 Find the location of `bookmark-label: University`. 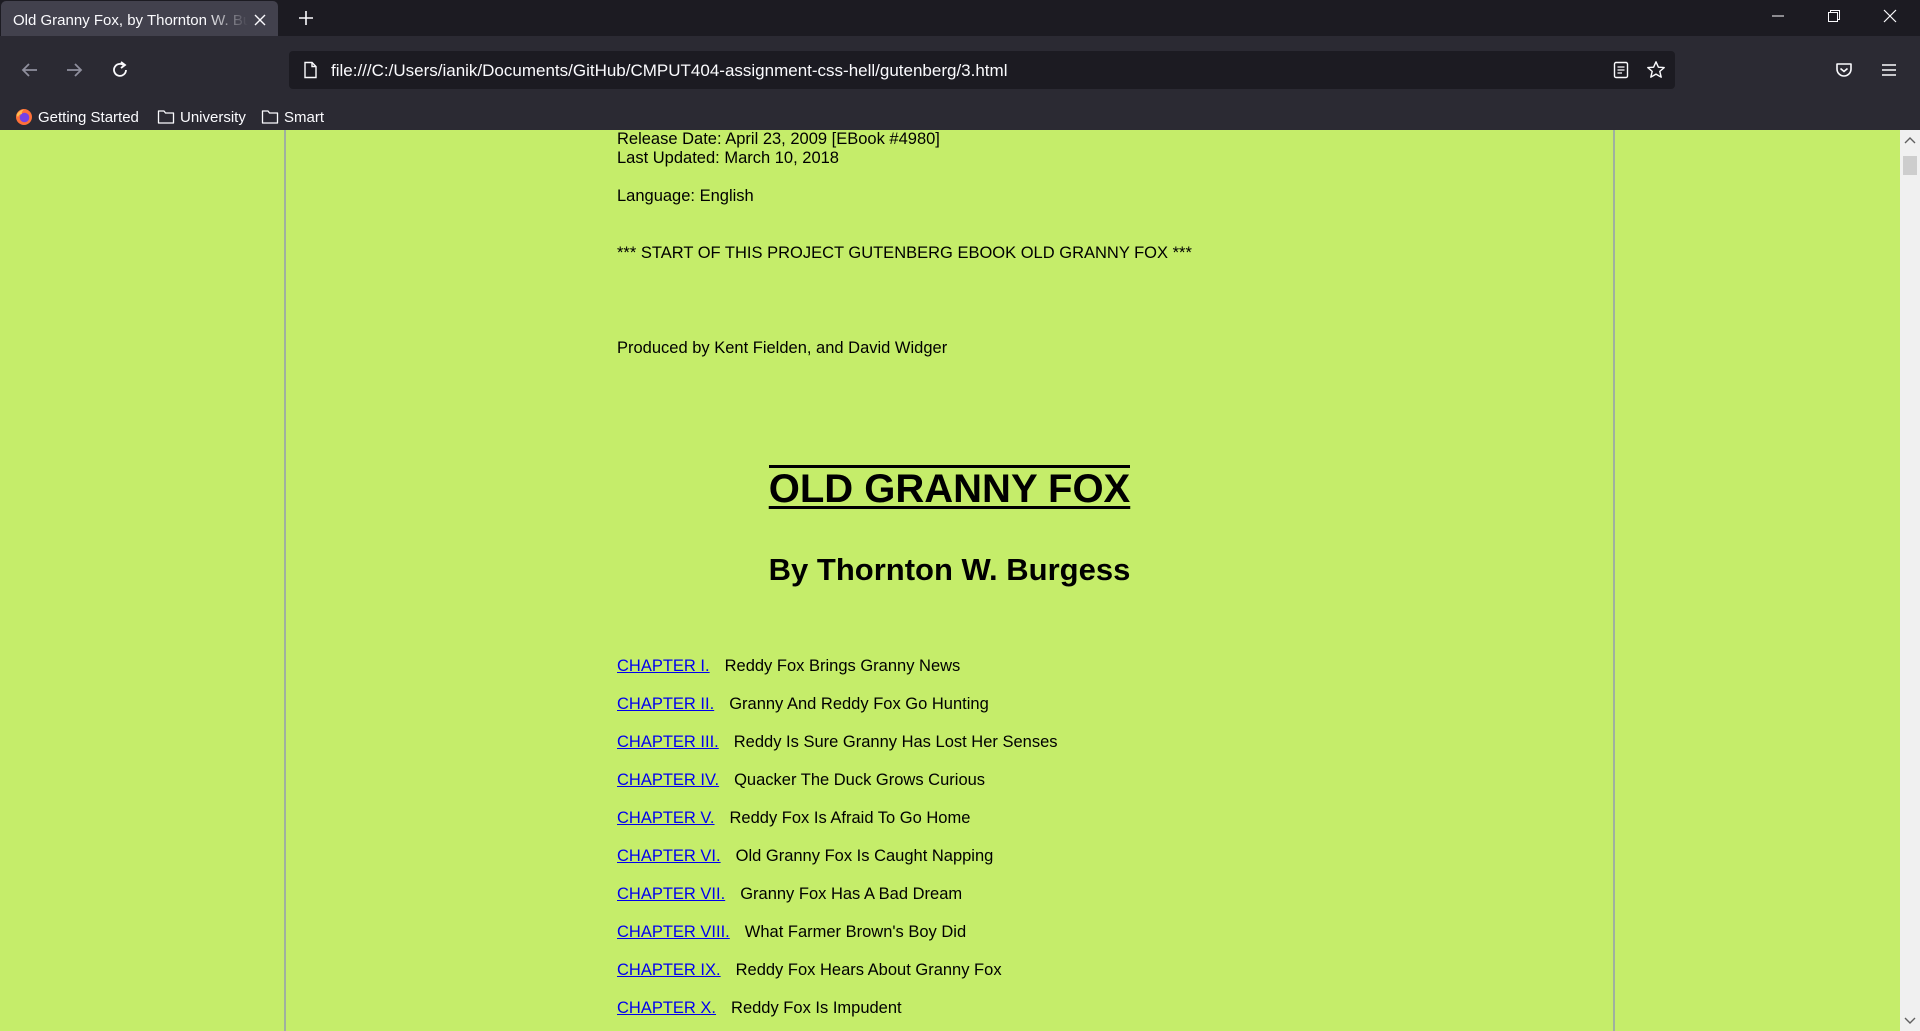

bookmark-label: University is located at coordinates (213, 117).